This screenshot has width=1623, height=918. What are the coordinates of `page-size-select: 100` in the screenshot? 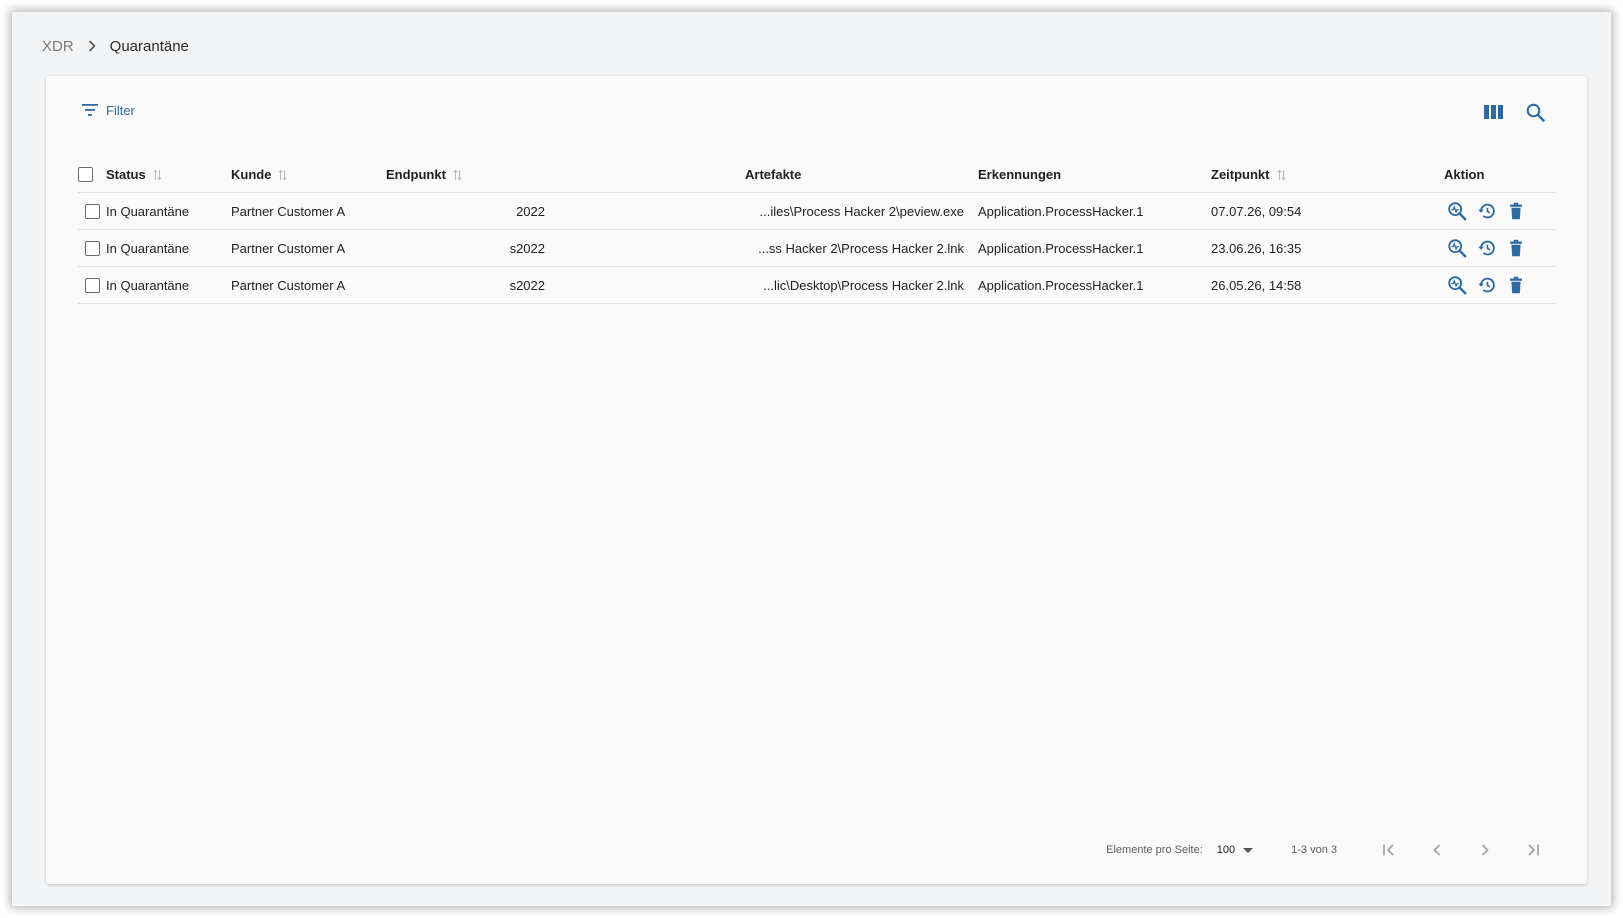 It's located at (1235, 850).